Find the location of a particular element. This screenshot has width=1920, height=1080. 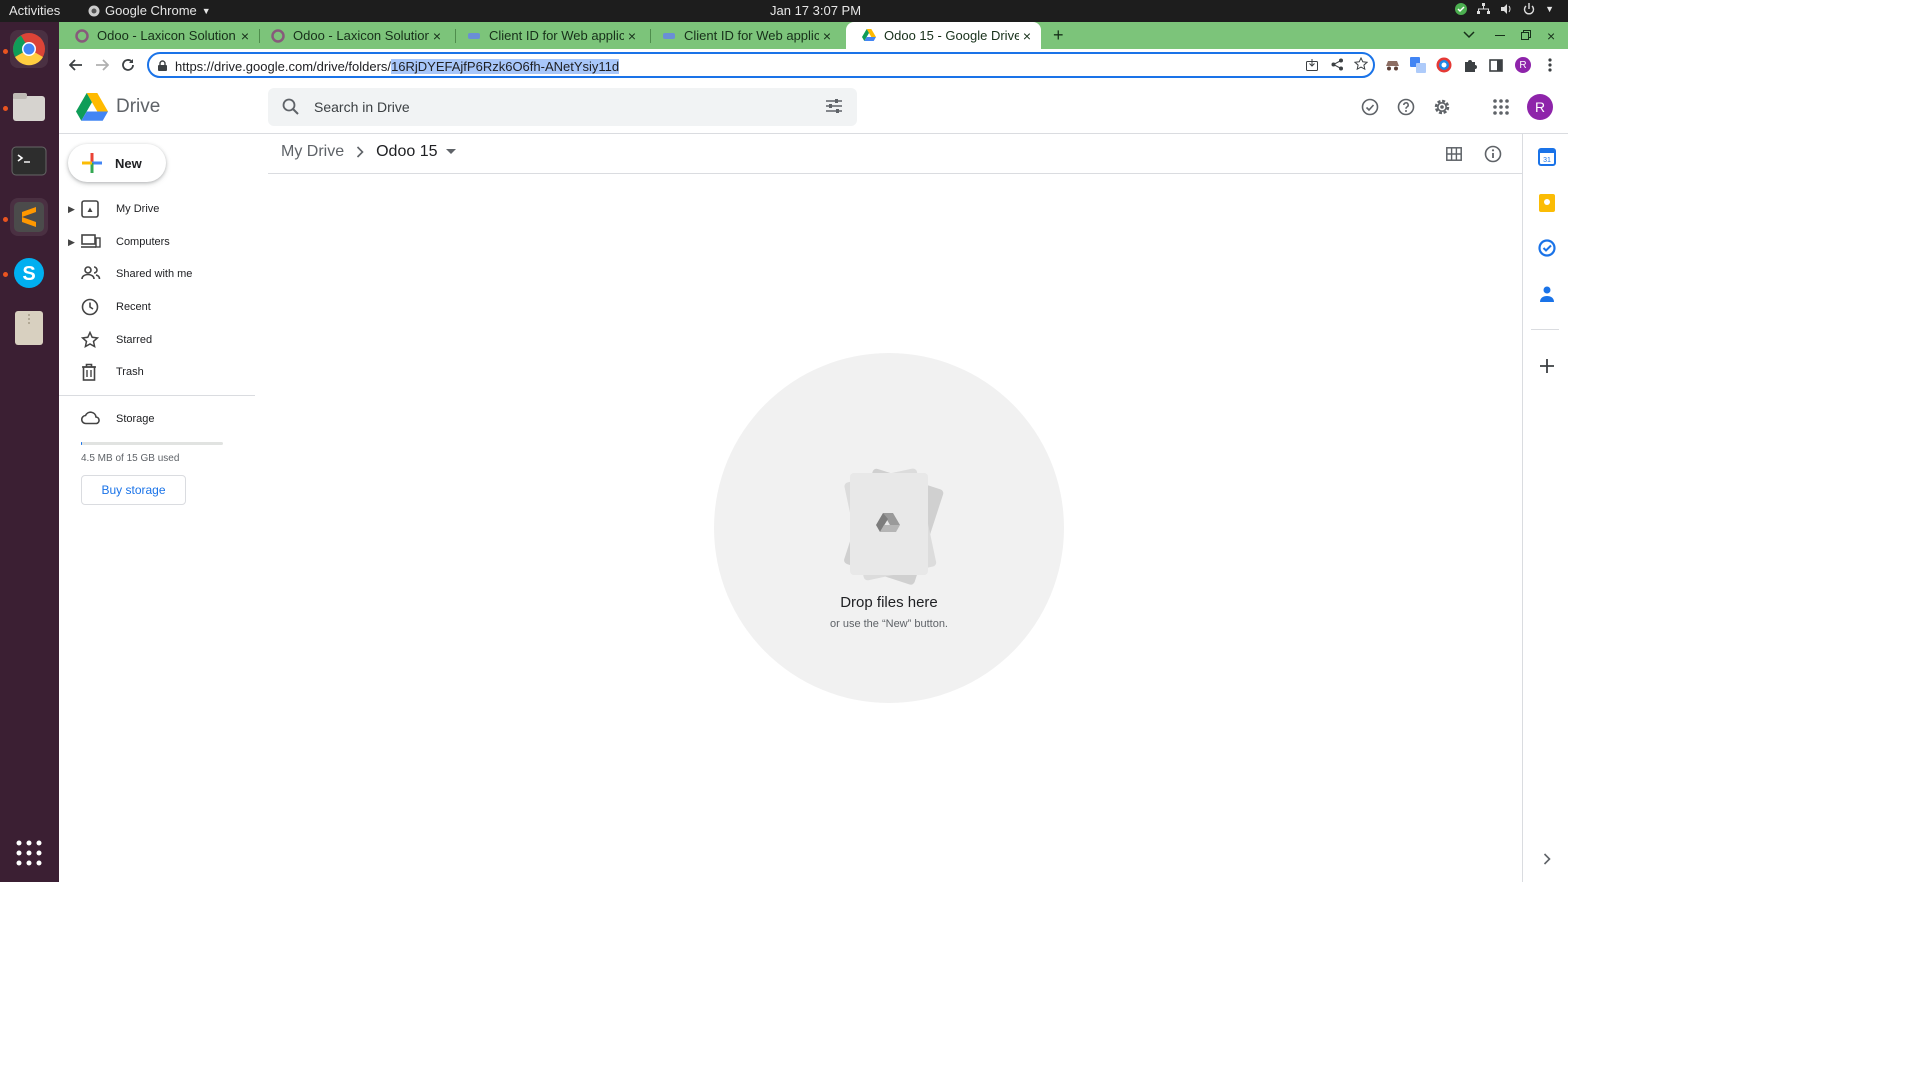

system-tray: ▼ is located at coordinates (1504, 9).